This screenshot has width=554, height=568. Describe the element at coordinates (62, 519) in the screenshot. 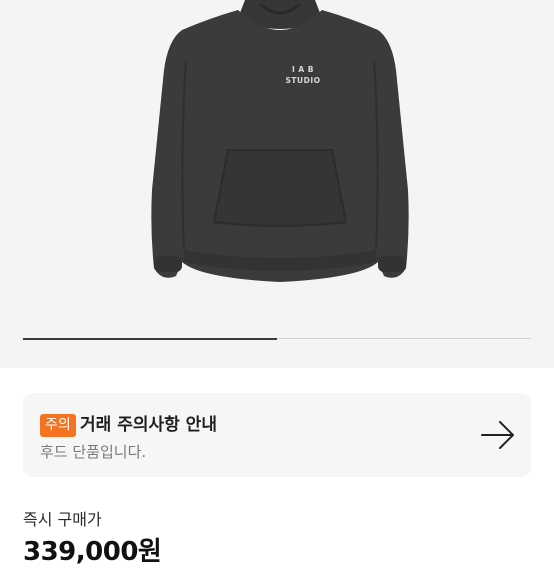

I see `instant-buy-label: 즉시 구매가` at that location.